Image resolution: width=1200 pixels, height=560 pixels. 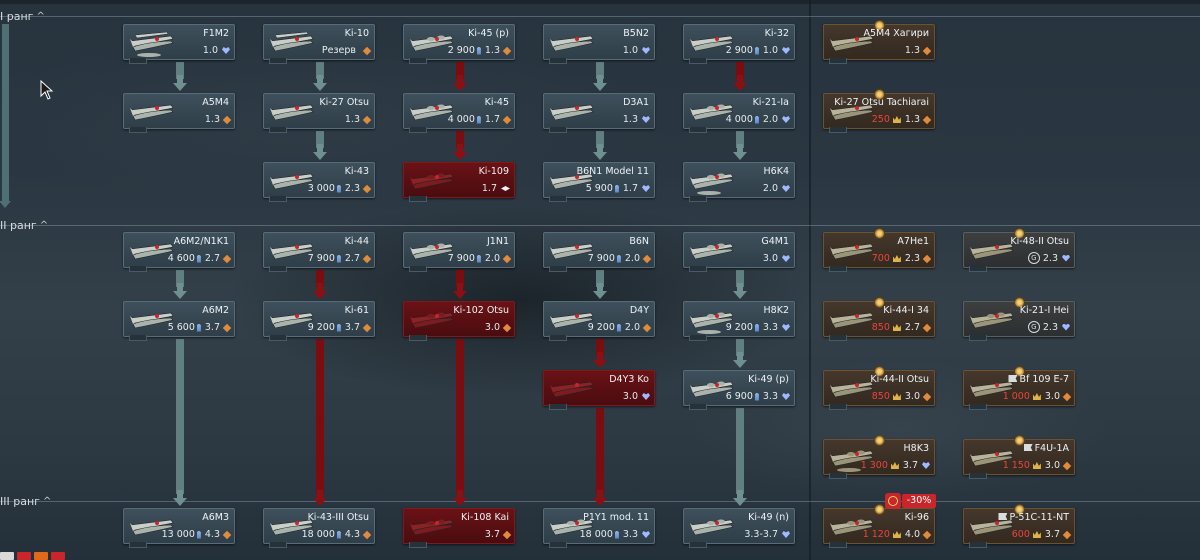 What do you see at coordinates (459, 528) in the screenshot?
I see `vehicle-card-ki108: Ki-108 Kai 3.7` at bounding box center [459, 528].